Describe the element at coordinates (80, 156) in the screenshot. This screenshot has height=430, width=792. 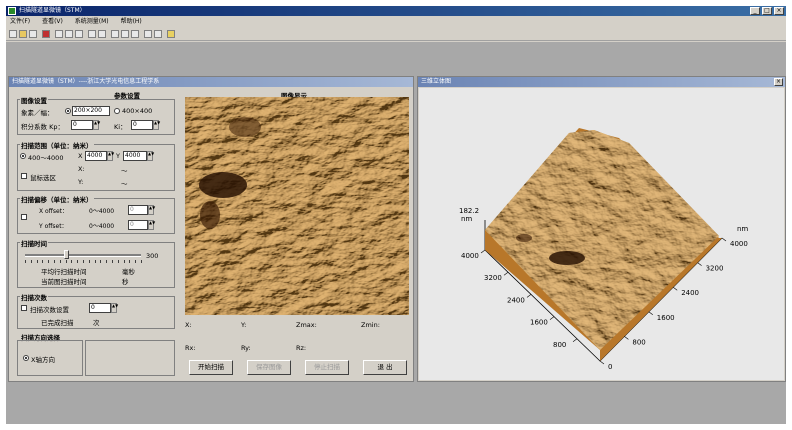
I see `scan-x-mark: X` at that location.